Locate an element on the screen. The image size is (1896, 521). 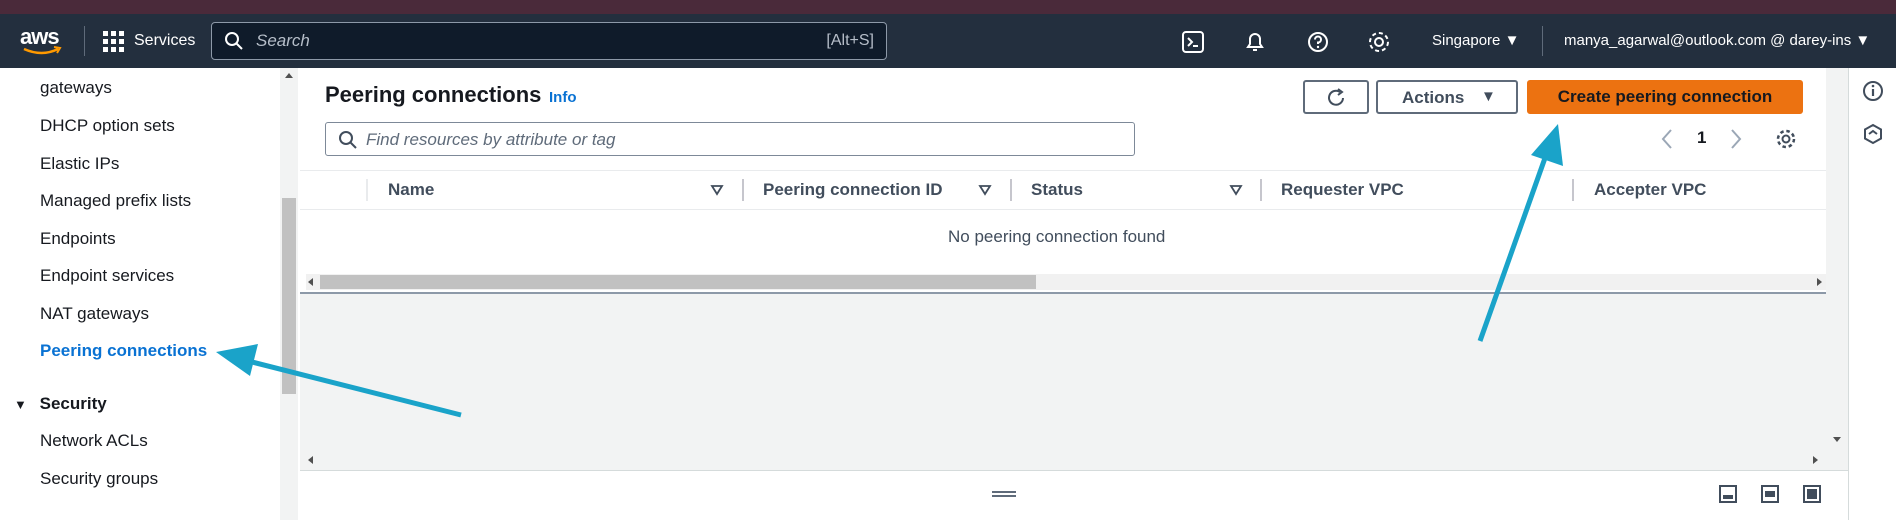
table-horizontal-scrollbar-thumb is located at coordinates (678, 282).